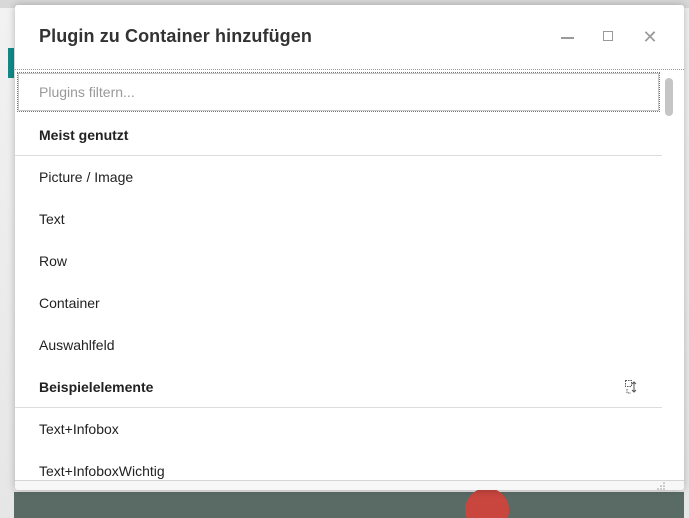 The image size is (689, 518). Describe the element at coordinates (669, 97) in the screenshot. I see `scrollbar-thumb` at that location.